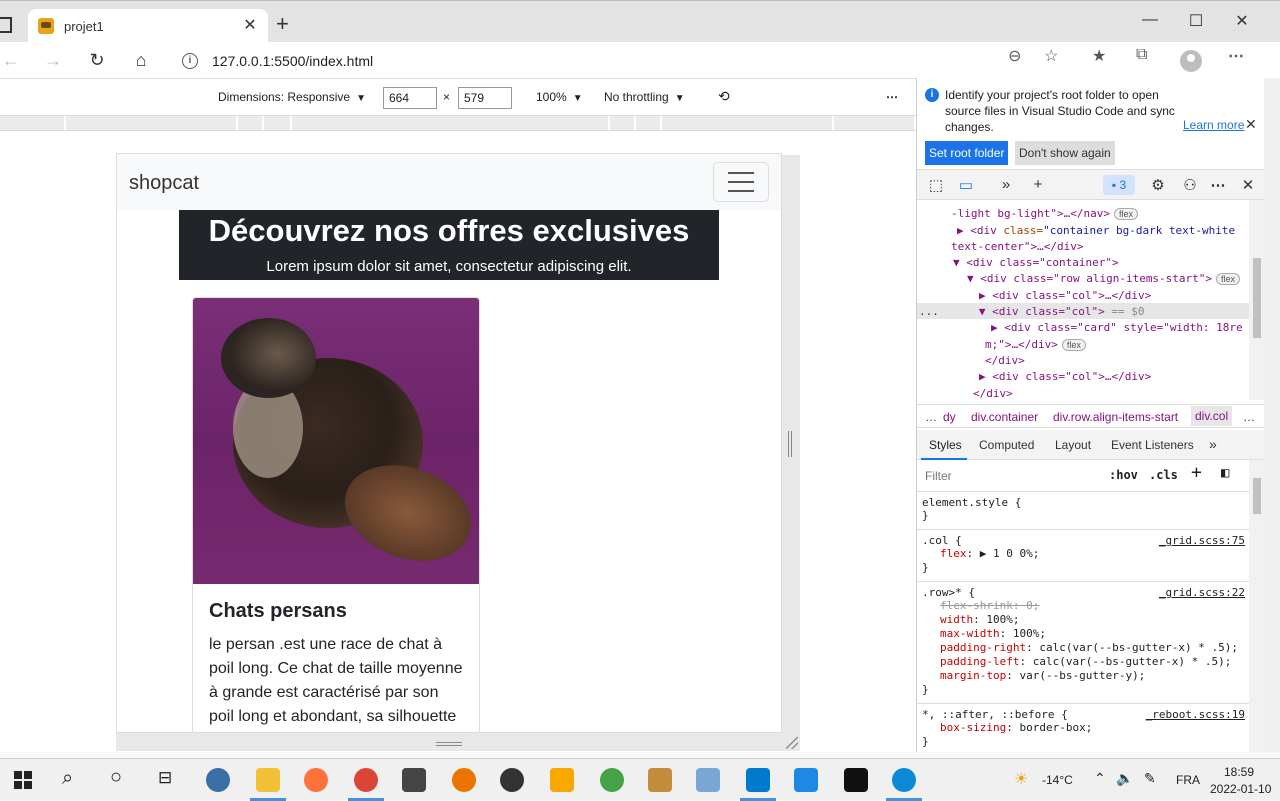 This screenshot has width=1280, height=801. I want to click on window-icon, so click(6, 25).